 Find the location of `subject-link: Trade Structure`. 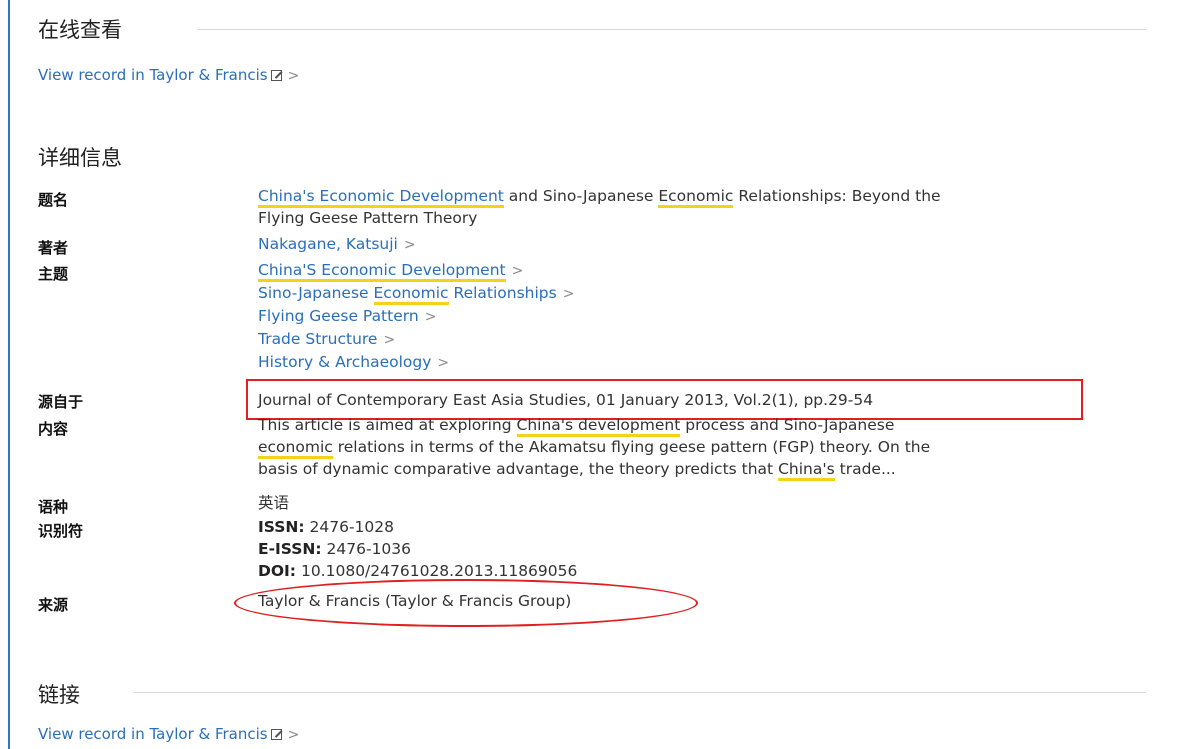

subject-link: Trade Structure is located at coordinates (317, 339).